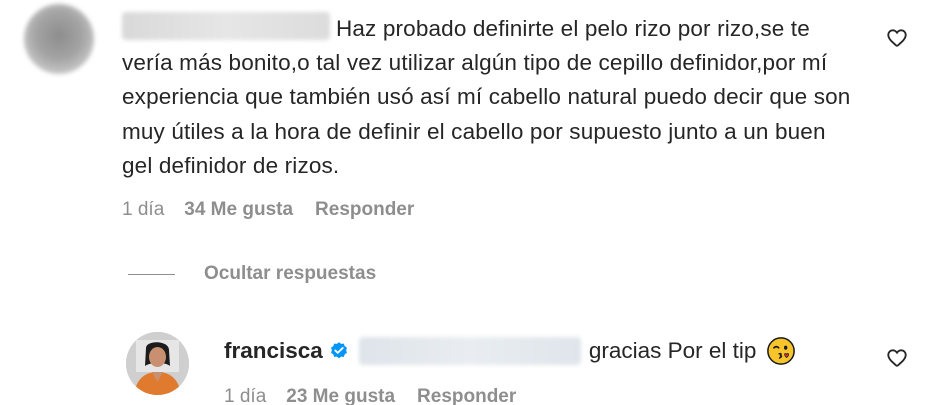 The height and width of the screenshot is (405, 928). I want to click on reply-reply-button: Responder, so click(466, 395).